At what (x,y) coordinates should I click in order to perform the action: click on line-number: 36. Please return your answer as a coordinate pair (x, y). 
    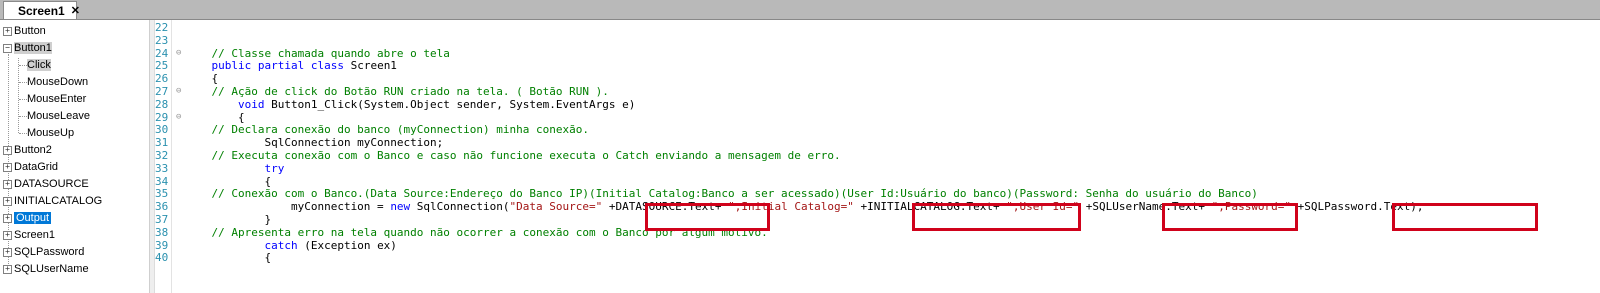
    Looking at the image, I should click on (162, 207).